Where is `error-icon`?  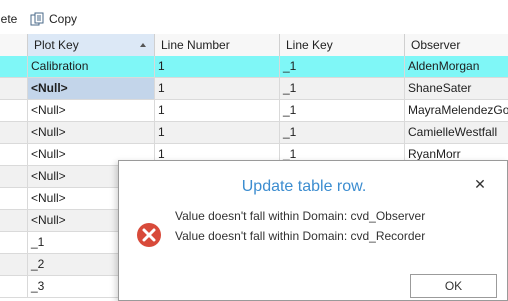
error-icon is located at coordinates (149, 235).